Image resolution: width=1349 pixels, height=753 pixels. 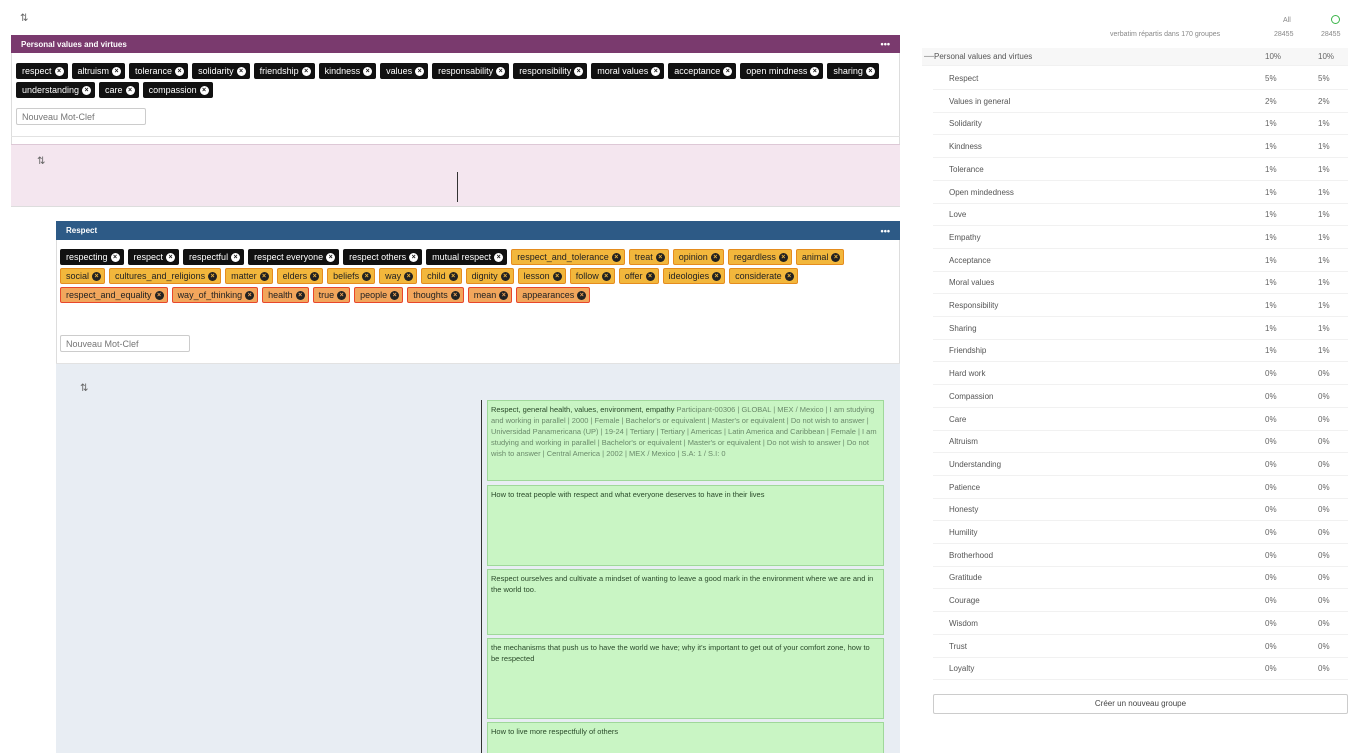 What do you see at coordinates (550, 71) in the screenshot?
I see `keyword-tag-responsibility: responsibility ×` at bounding box center [550, 71].